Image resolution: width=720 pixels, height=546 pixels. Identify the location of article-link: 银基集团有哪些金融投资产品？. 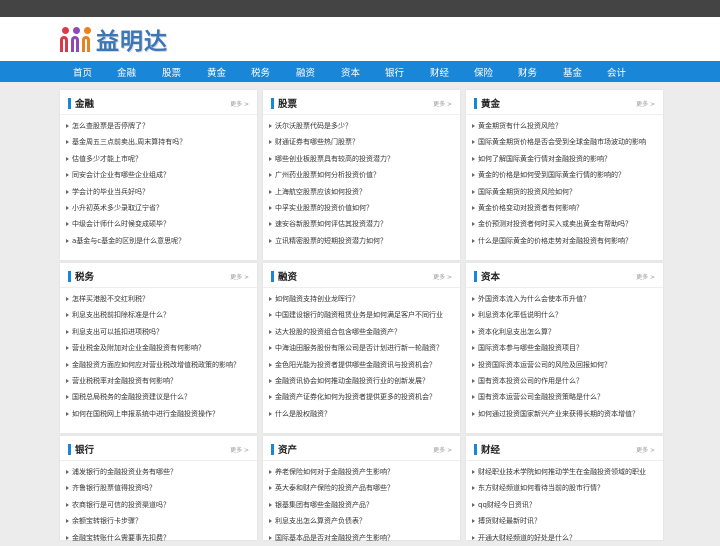
(361, 505).